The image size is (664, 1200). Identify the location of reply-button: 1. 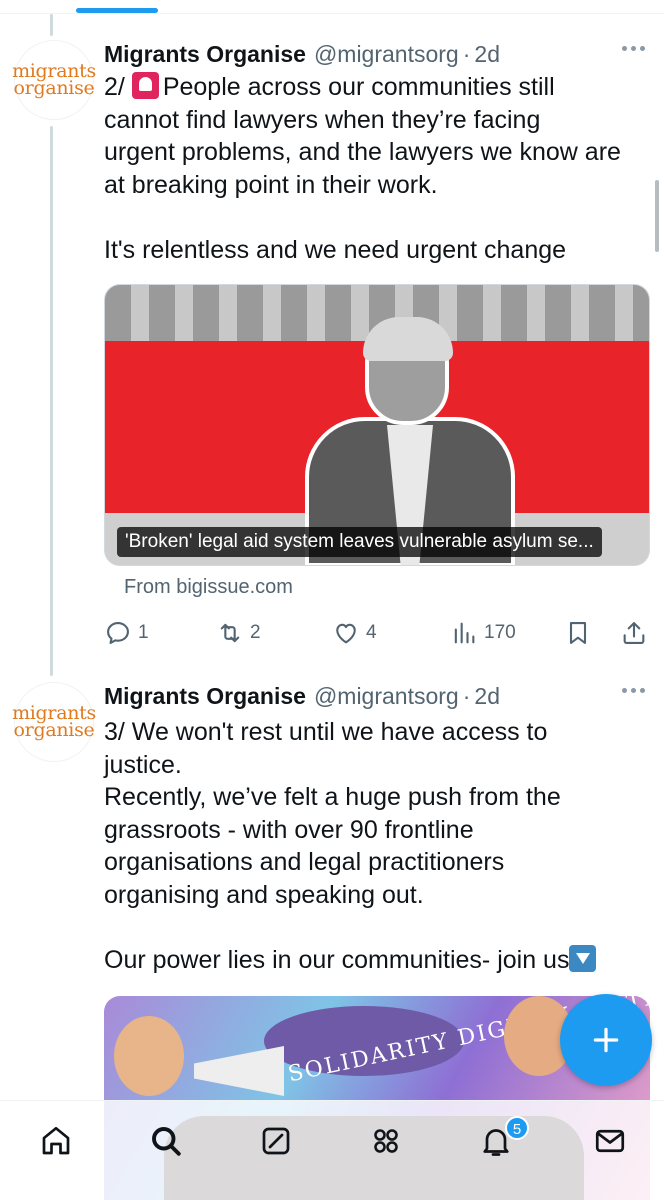
(126, 633).